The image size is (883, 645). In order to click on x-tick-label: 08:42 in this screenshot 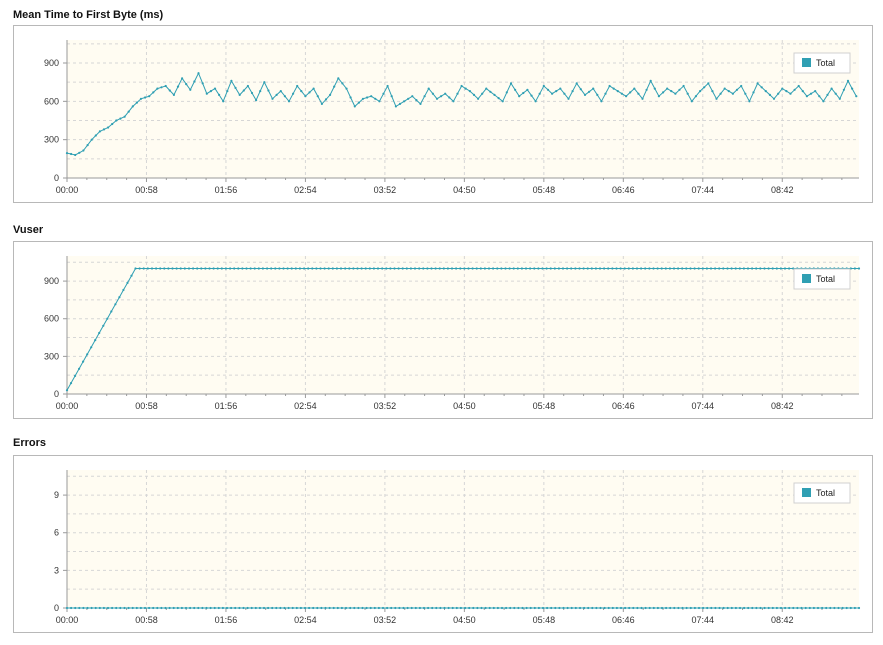, I will do `click(782, 620)`.